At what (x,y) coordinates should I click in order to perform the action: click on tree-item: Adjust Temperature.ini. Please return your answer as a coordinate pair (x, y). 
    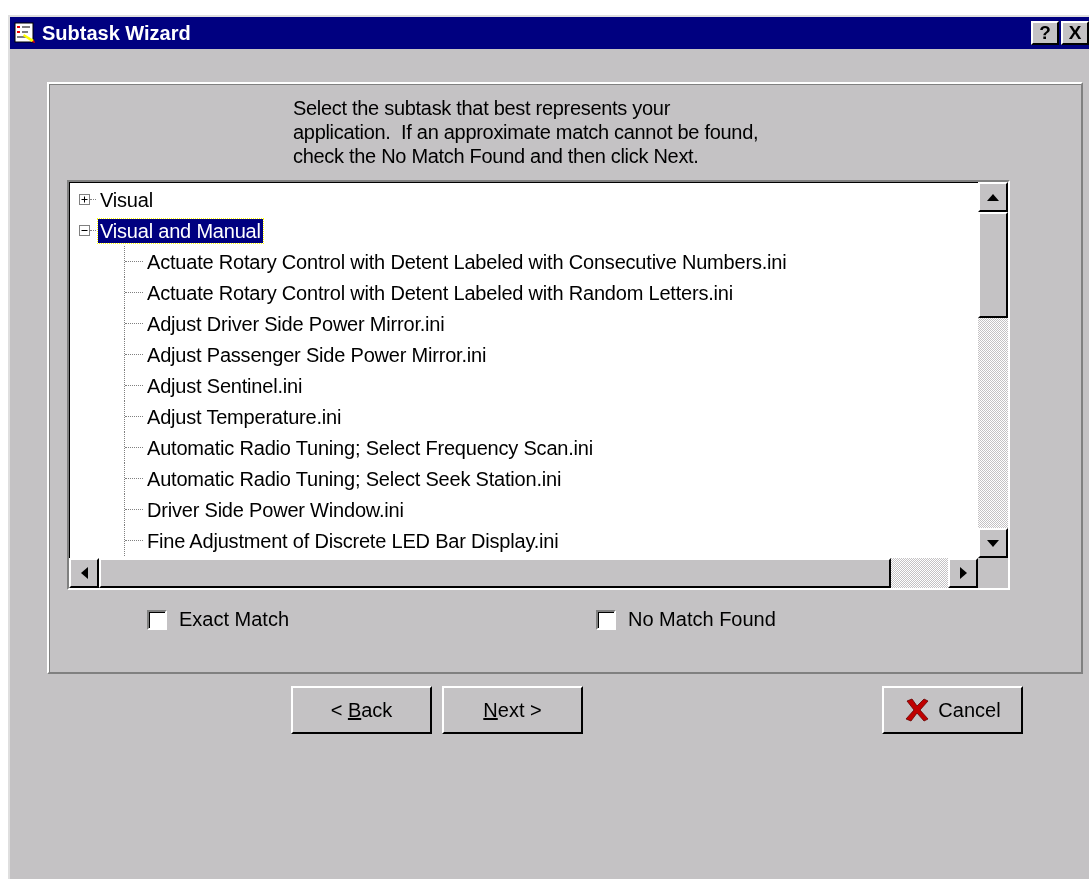
    Looking at the image, I should click on (244, 416).